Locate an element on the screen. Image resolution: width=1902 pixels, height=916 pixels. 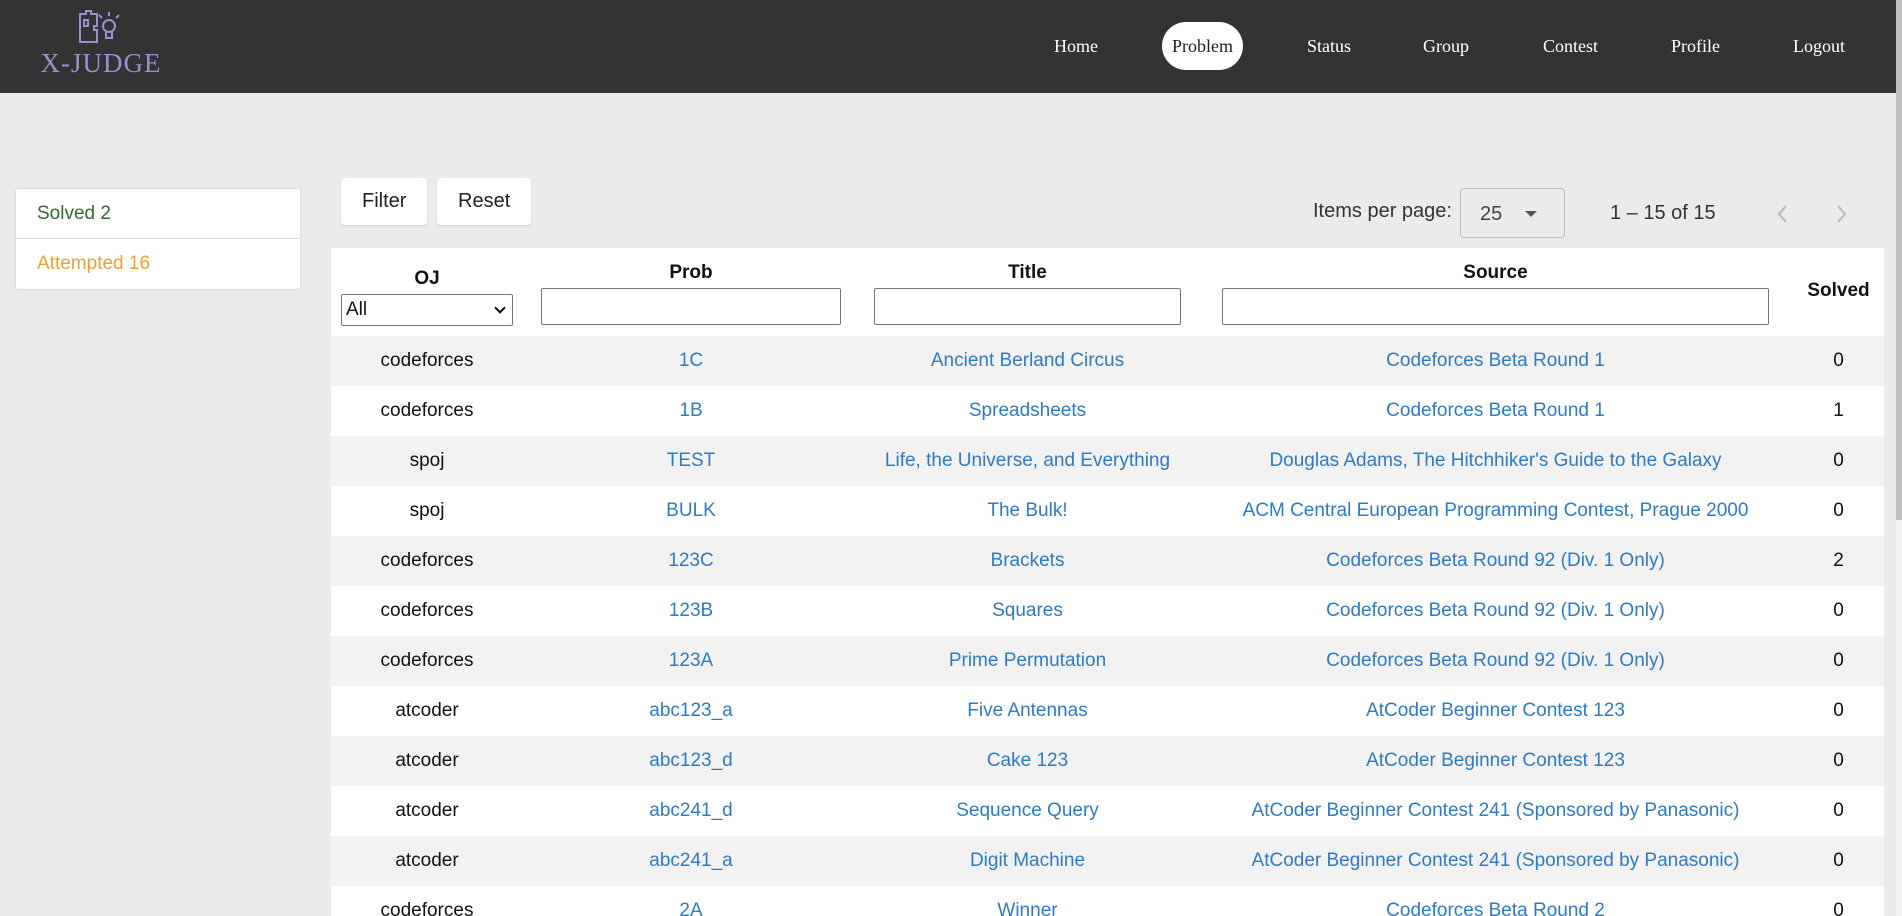
oj-filter-select: All is located at coordinates (427, 310).